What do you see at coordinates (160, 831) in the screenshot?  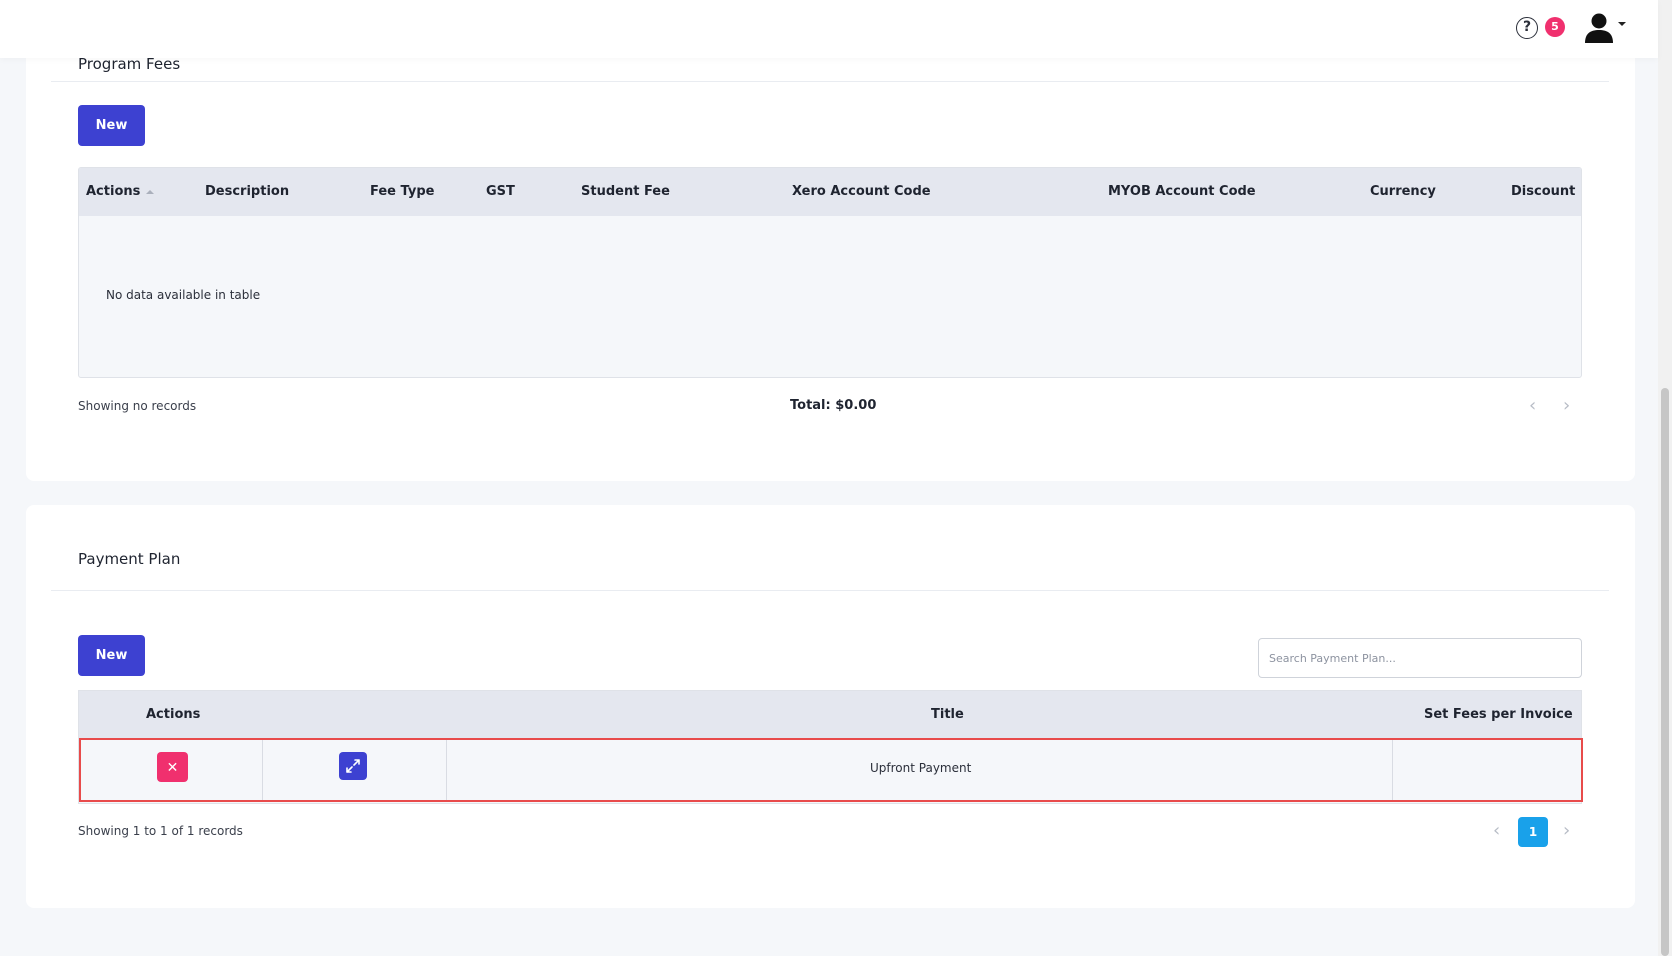 I see `plan-showing-records: Showing 1 to 1 of 1 records` at bounding box center [160, 831].